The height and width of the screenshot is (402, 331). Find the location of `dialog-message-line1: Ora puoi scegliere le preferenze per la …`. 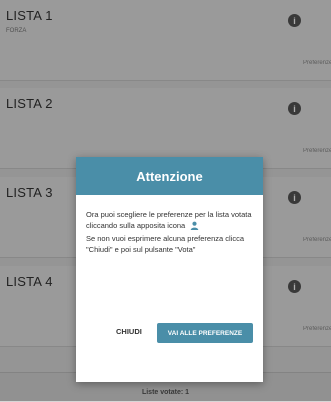

dialog-message-line1: Ora puoi scegliere le preferenze per la … is located at coordinates (169, 220).